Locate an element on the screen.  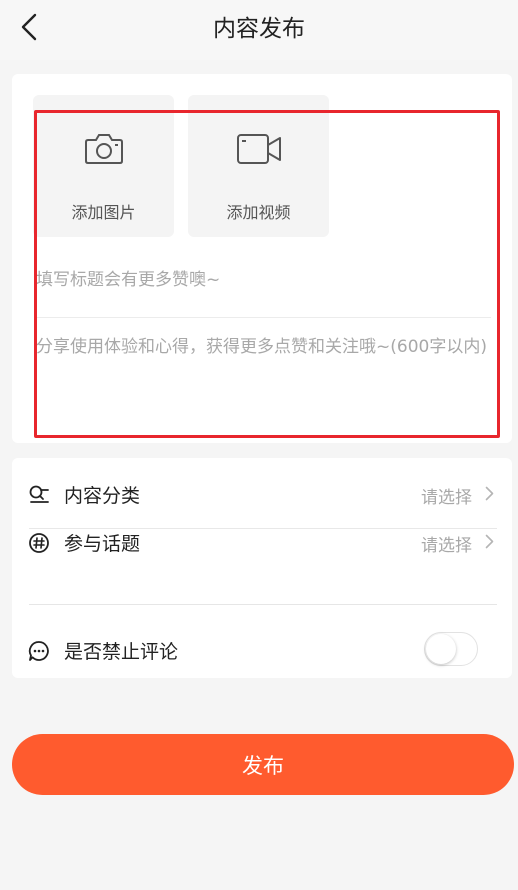
add-photo-label: 添加图片 is located at coordinates (103, 212).